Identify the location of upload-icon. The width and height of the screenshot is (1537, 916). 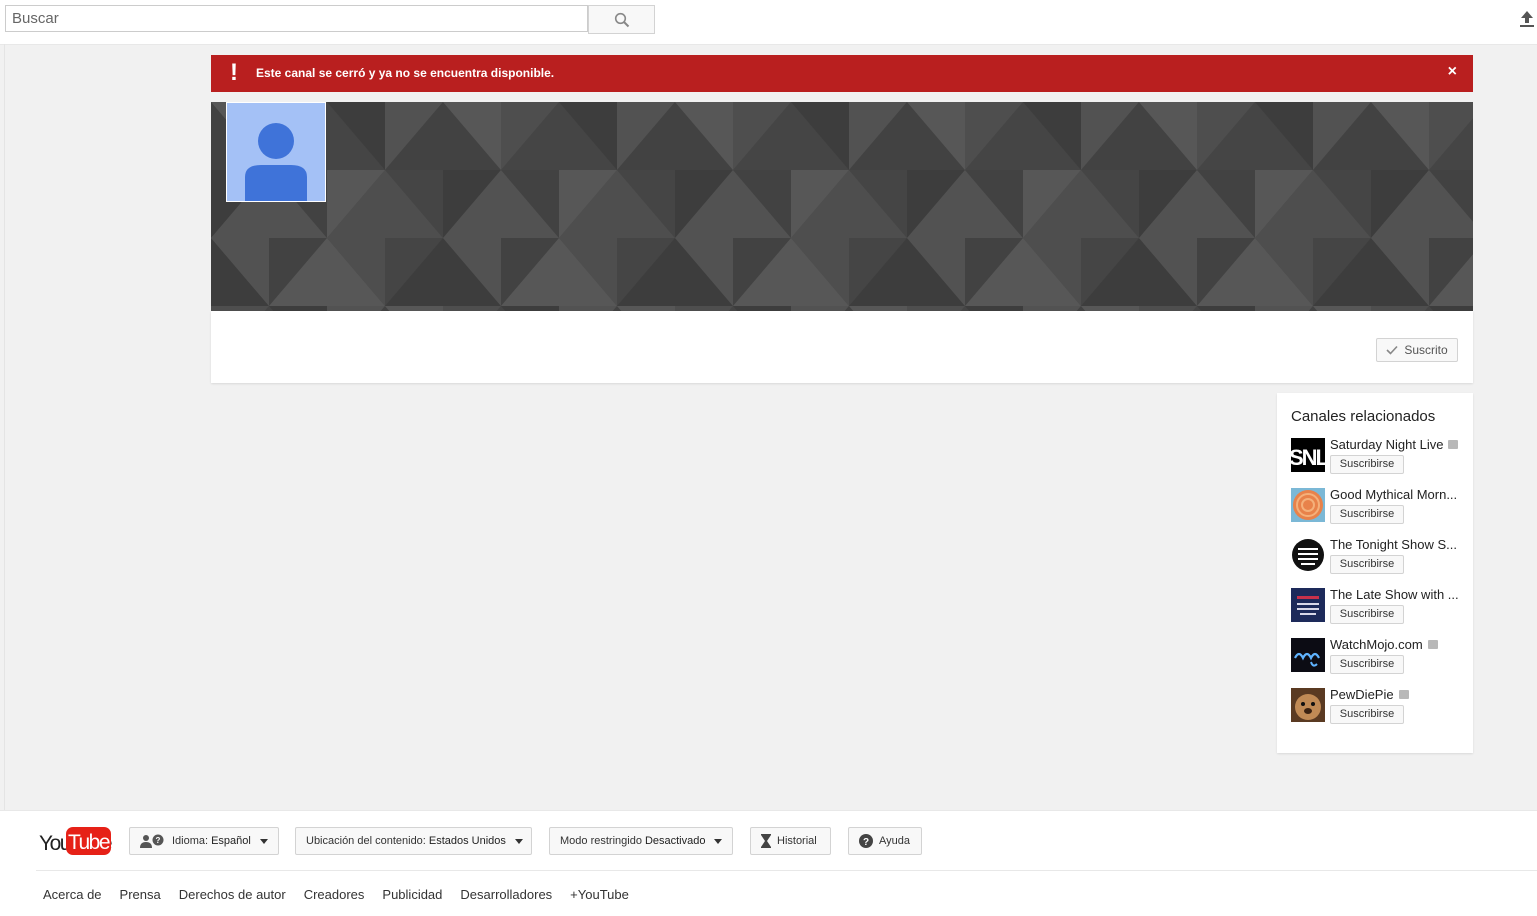
(1527, 19).